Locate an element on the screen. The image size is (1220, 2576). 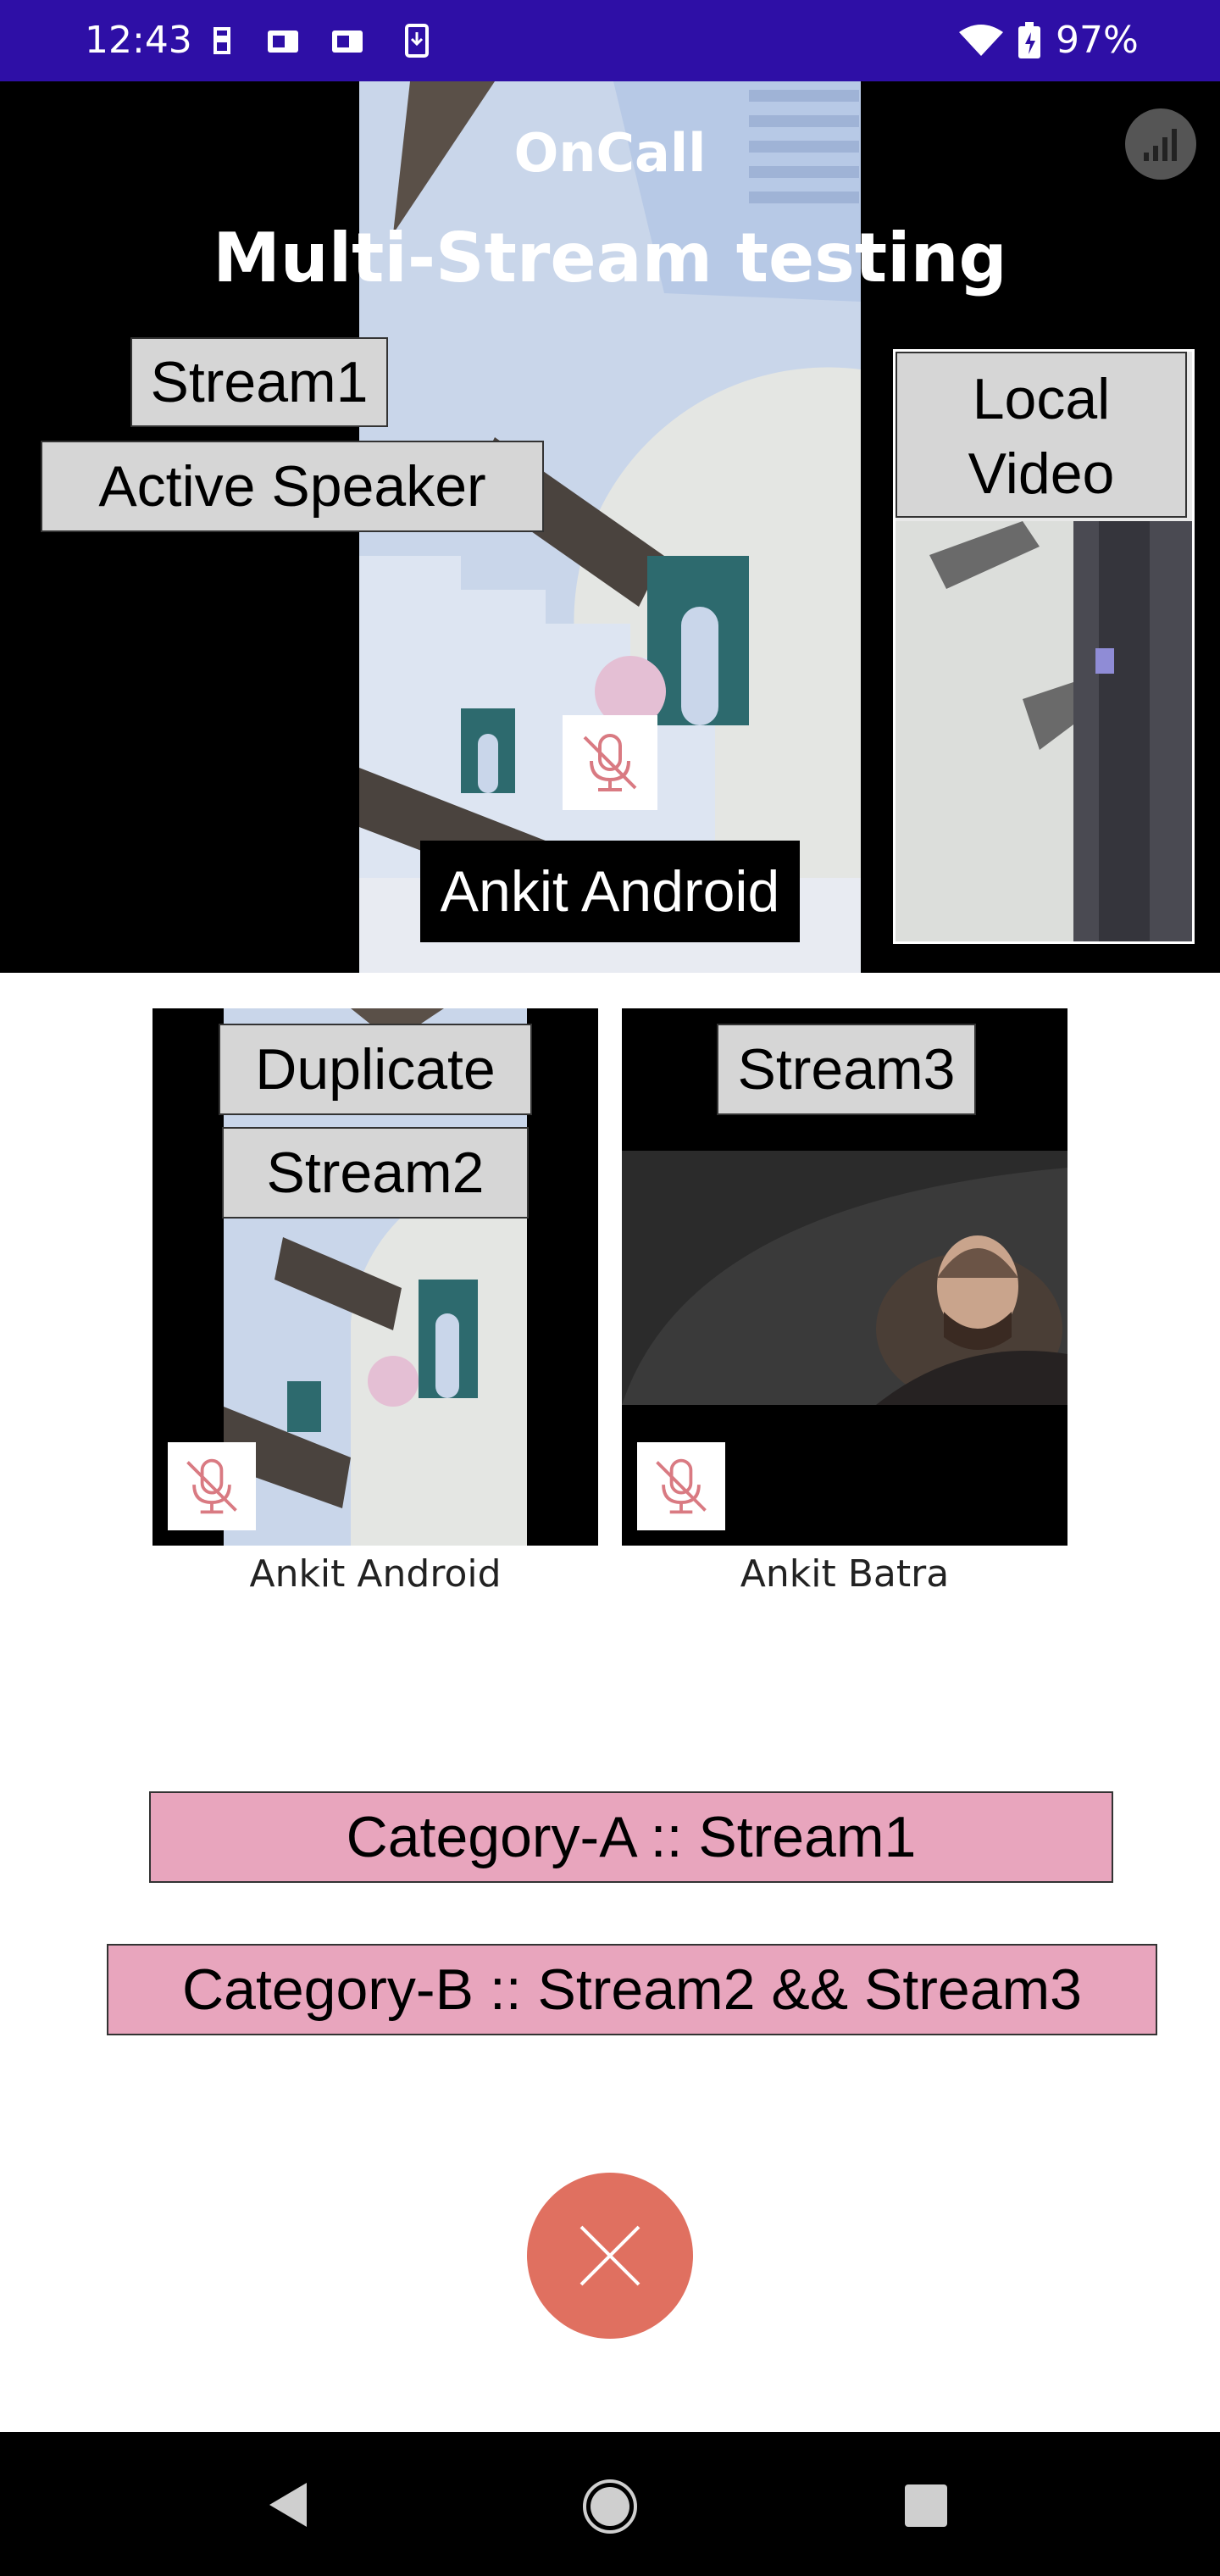
signal-bars-icon is located at coordinates (1160, 144).